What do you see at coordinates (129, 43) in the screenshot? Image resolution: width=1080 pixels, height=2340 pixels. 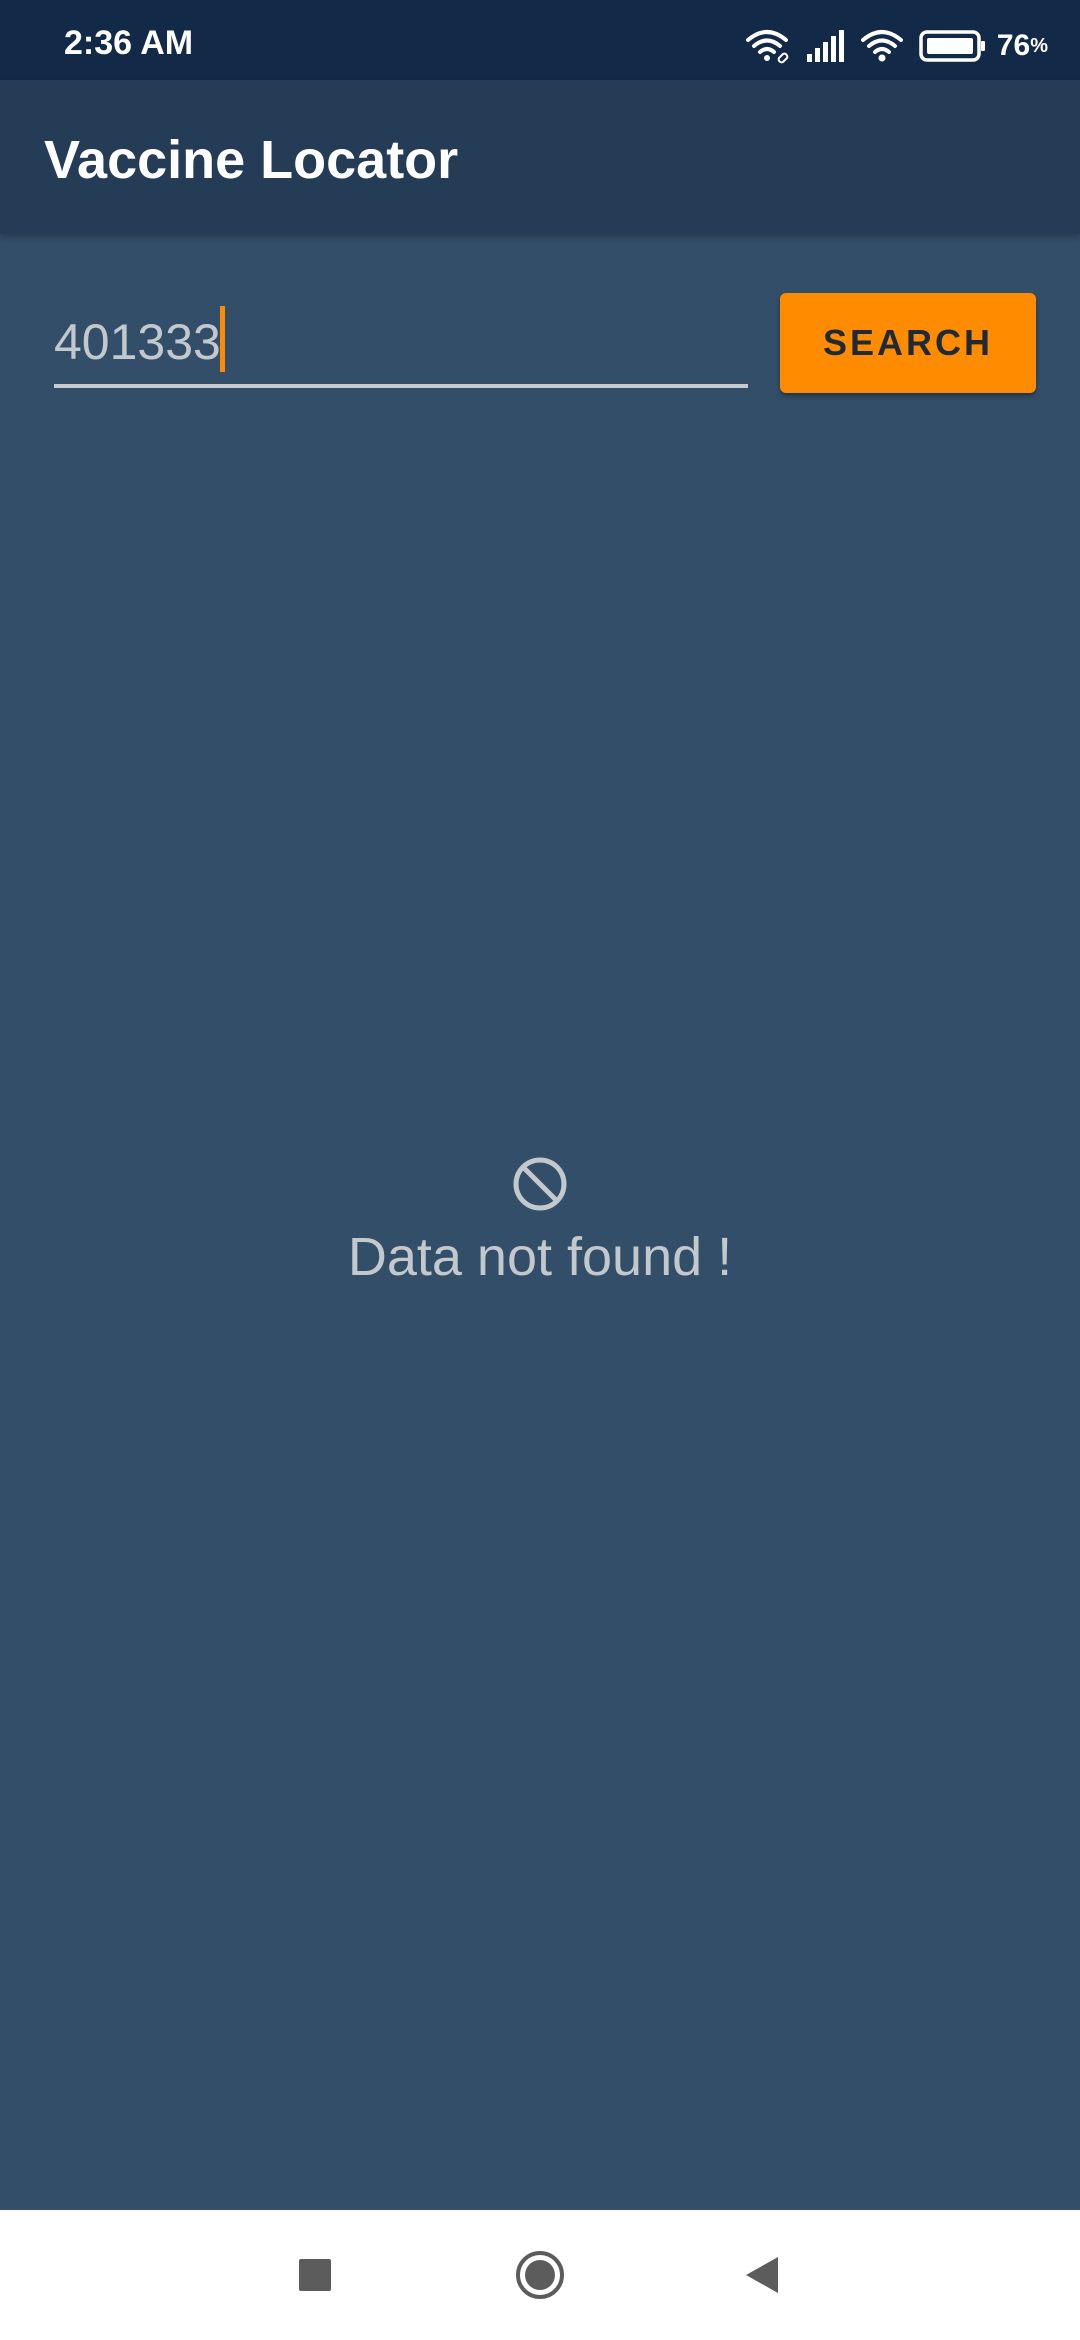 I see `status-time: 2:36 AM` at bounding box center [129, 43].